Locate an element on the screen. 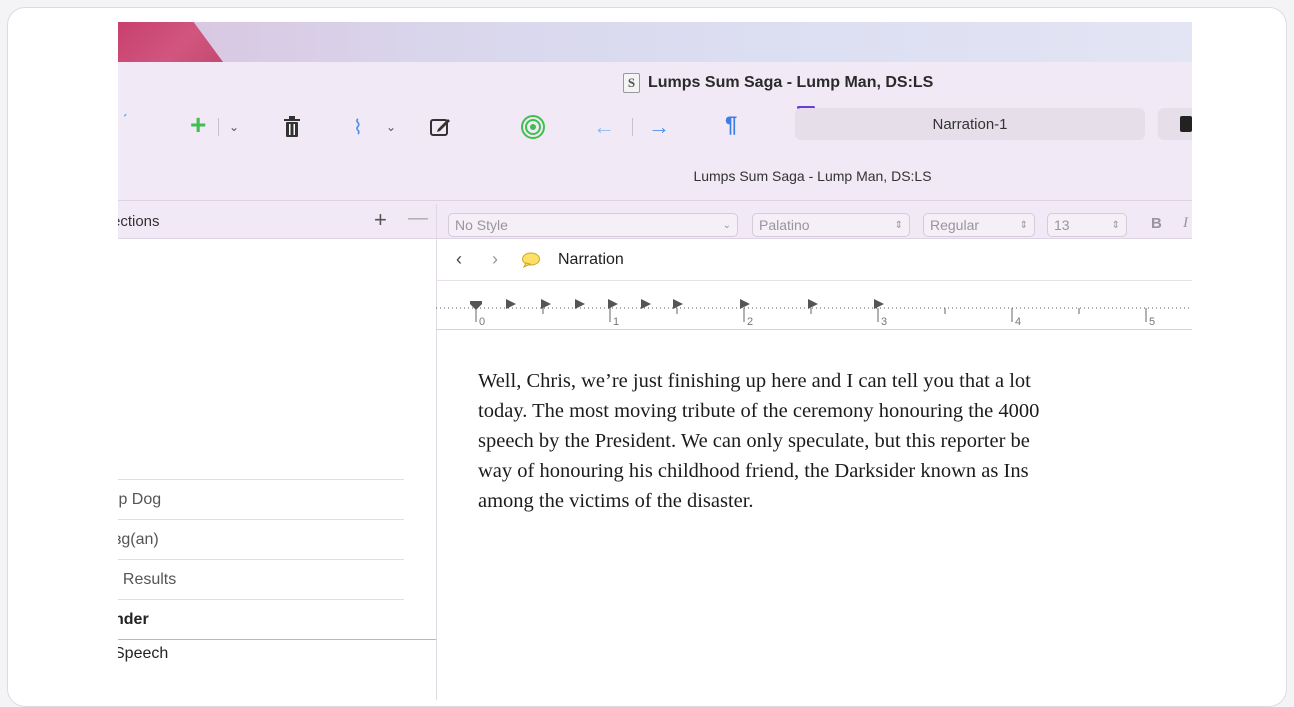  weight-select: Regular ⇕ is located at coordinates (979, 225).